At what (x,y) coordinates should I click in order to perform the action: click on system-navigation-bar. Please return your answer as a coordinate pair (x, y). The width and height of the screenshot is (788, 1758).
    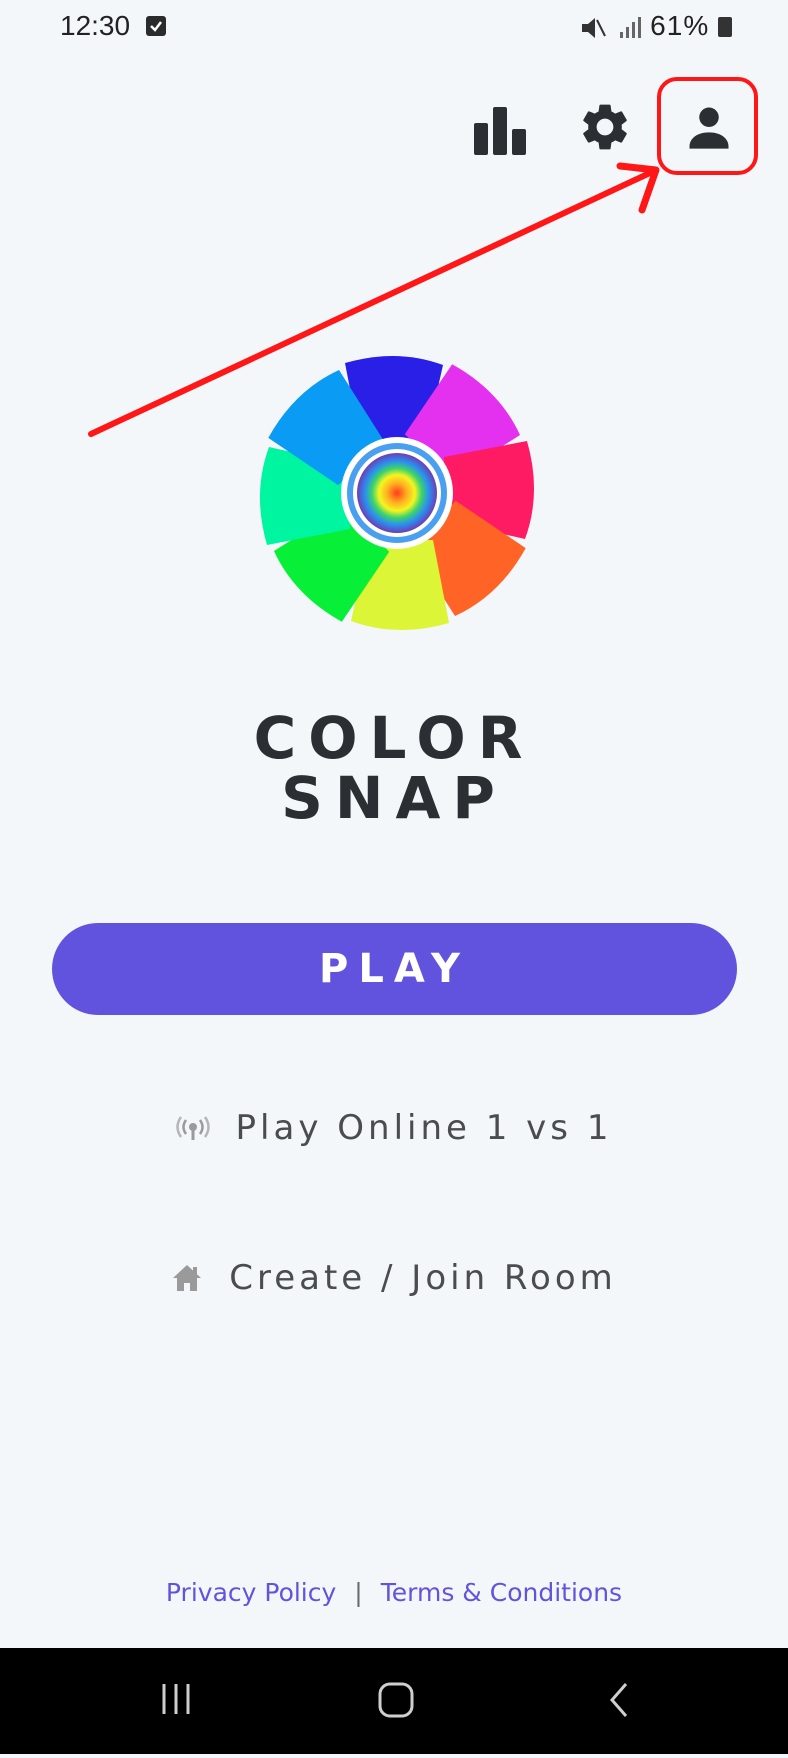
    Looking at the image, I should click on (394, 1701).